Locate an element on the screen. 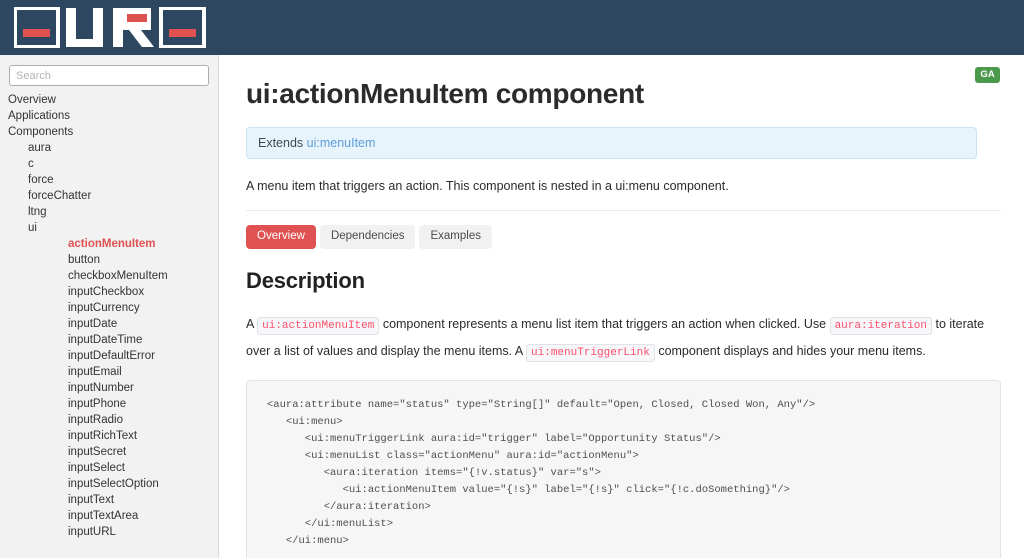  sidebar-item-inputselect: inputSelect is located at coordinates (143, 468).